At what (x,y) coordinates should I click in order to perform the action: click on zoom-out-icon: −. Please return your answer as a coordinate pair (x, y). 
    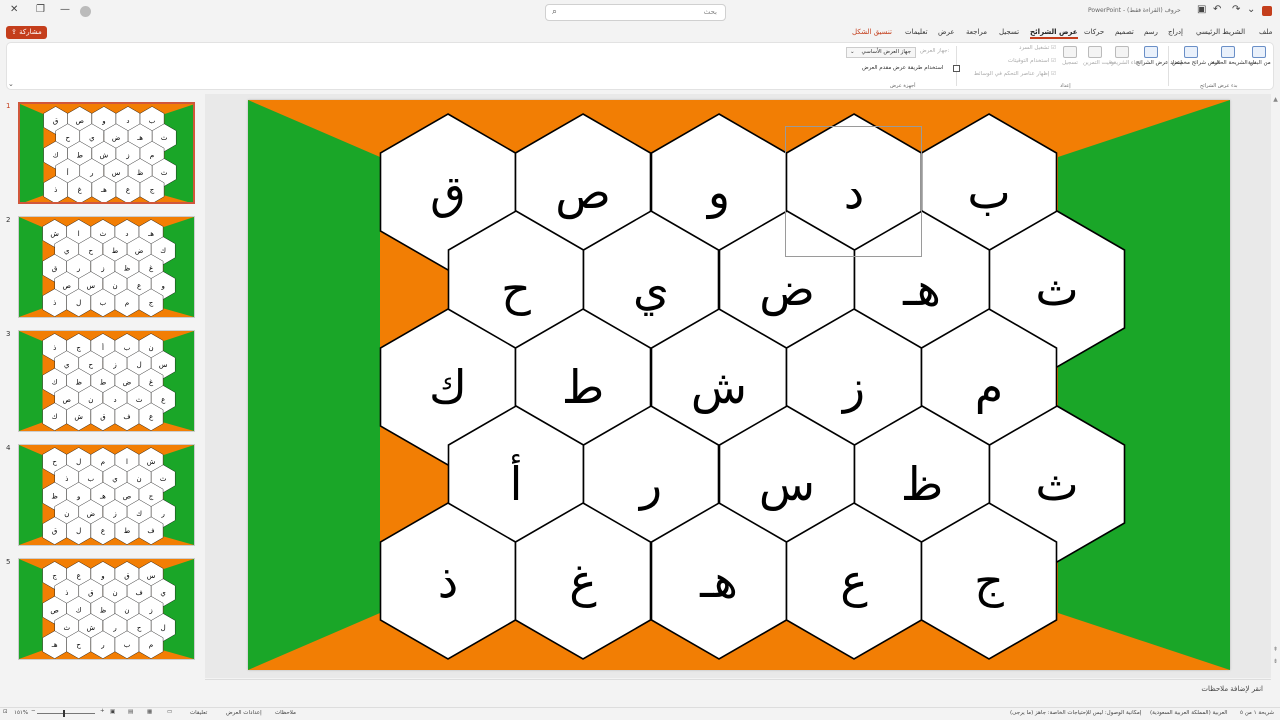
    Looking at the image, I should click on (33, 711).